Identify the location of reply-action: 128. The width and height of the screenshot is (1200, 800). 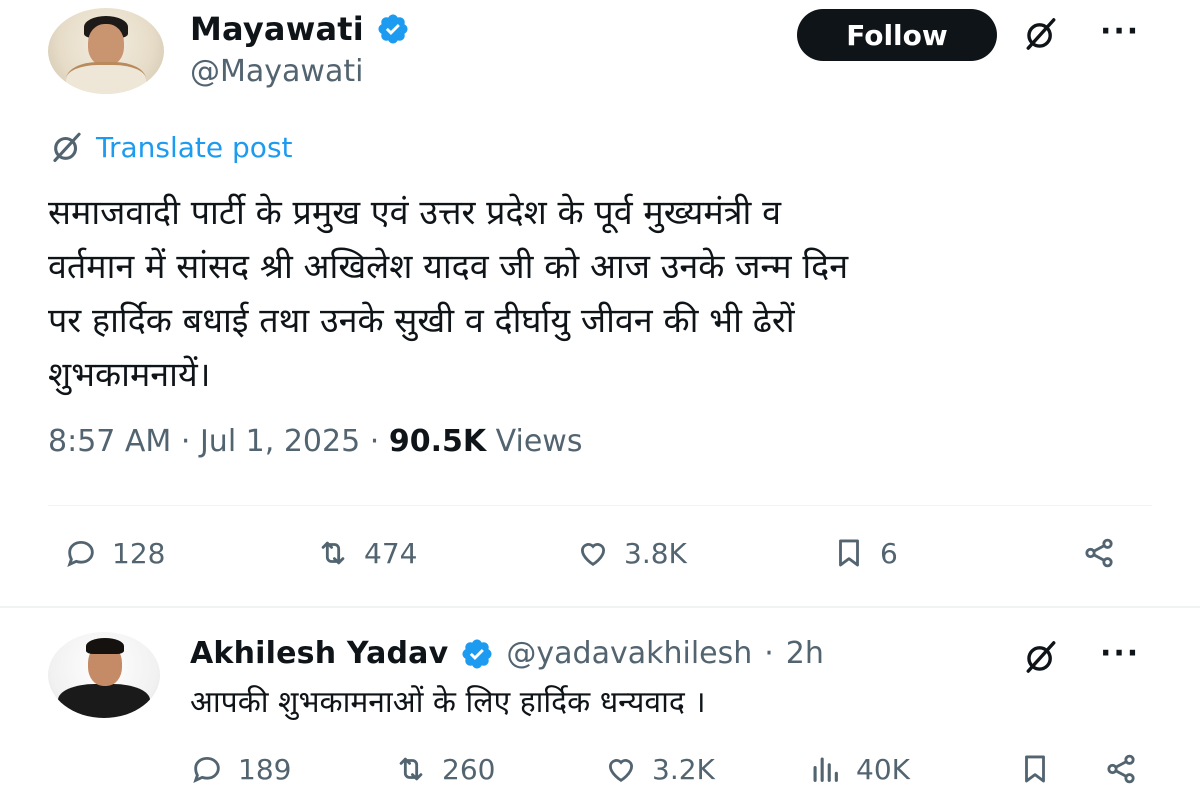
(114, 553).